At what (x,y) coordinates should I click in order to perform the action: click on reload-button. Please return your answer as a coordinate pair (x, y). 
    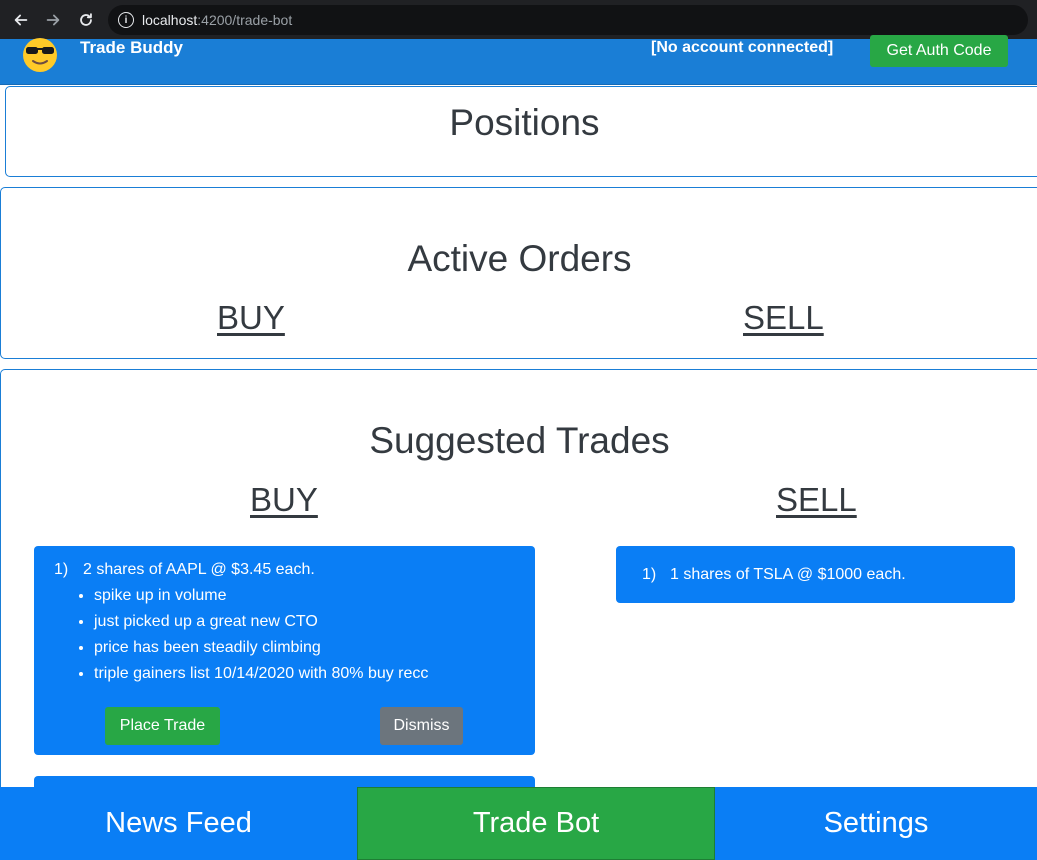
    Looking at the image, I should click on (86, 20).